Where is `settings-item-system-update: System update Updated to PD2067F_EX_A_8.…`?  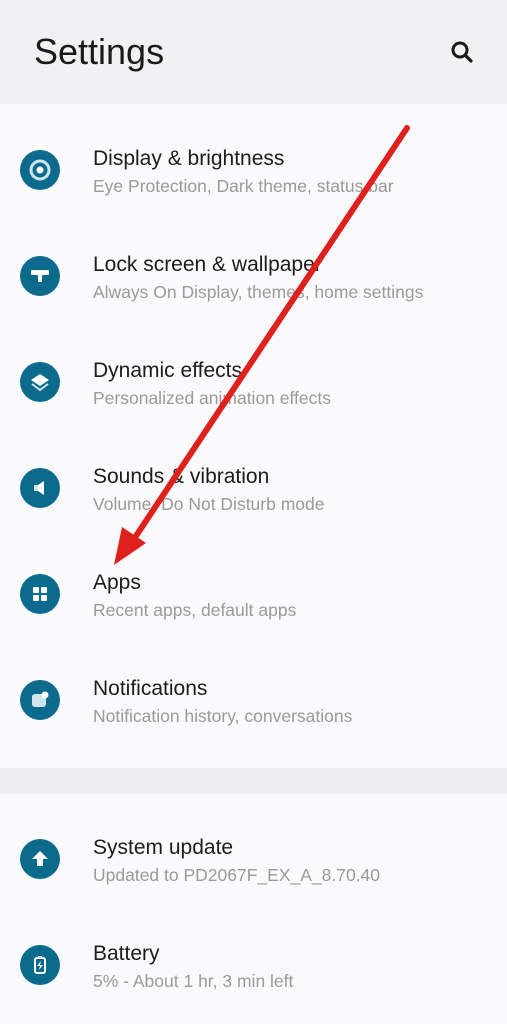
settings-item-system-update: System update Updated to PD2067F_EX_A_8.… is located at coordinates (253, 860).